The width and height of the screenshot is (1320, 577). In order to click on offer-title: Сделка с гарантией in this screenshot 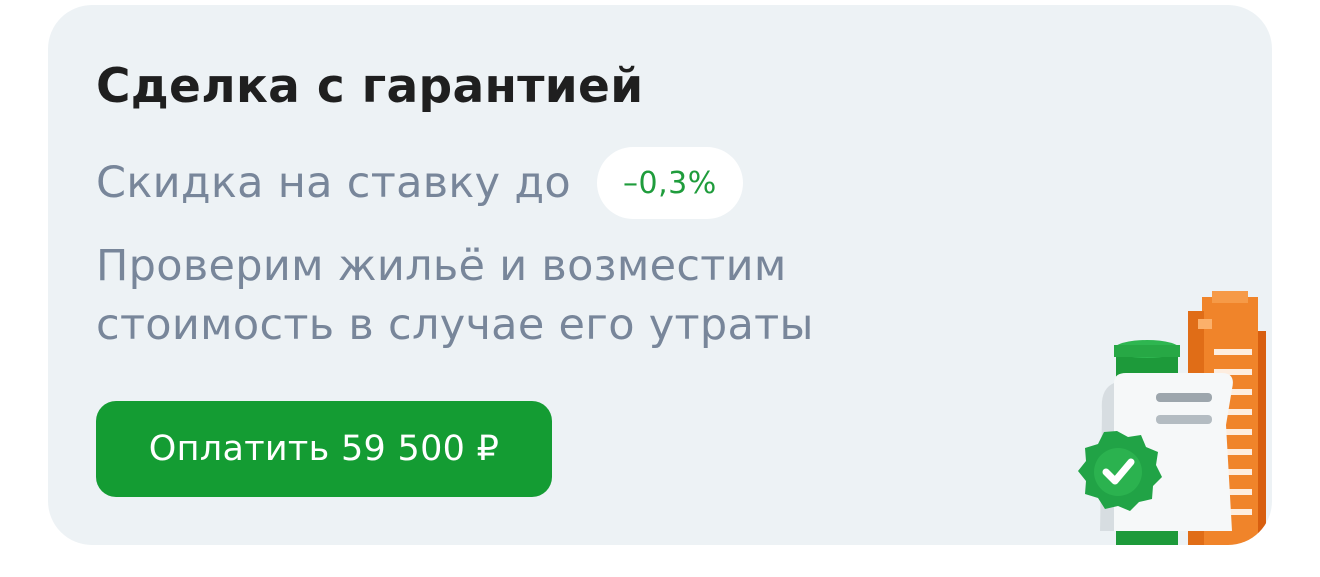, I will do `click(370, 86)`.